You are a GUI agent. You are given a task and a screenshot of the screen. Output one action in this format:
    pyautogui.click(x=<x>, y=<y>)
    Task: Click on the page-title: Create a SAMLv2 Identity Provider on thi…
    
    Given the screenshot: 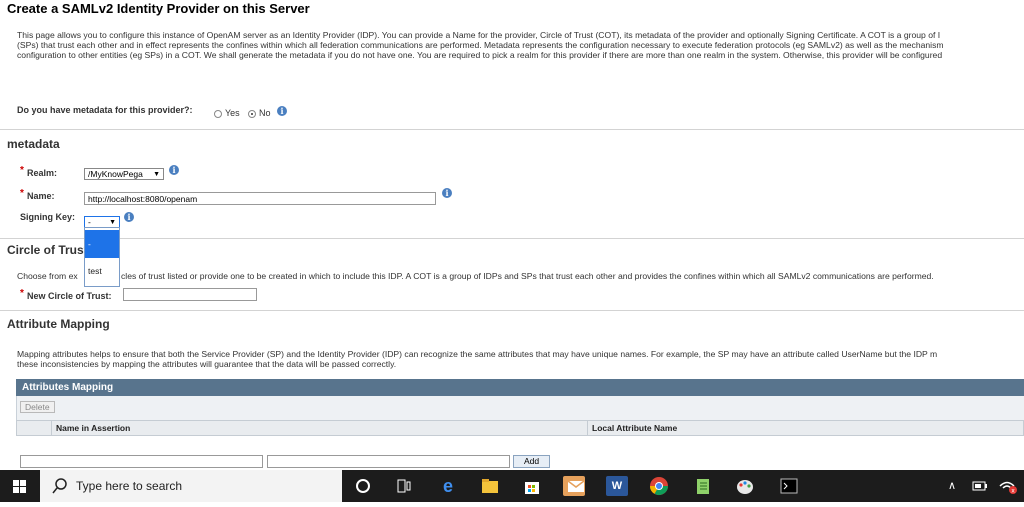 What is the action you would take?
    pyautogui.click(x=158, y=8)
    